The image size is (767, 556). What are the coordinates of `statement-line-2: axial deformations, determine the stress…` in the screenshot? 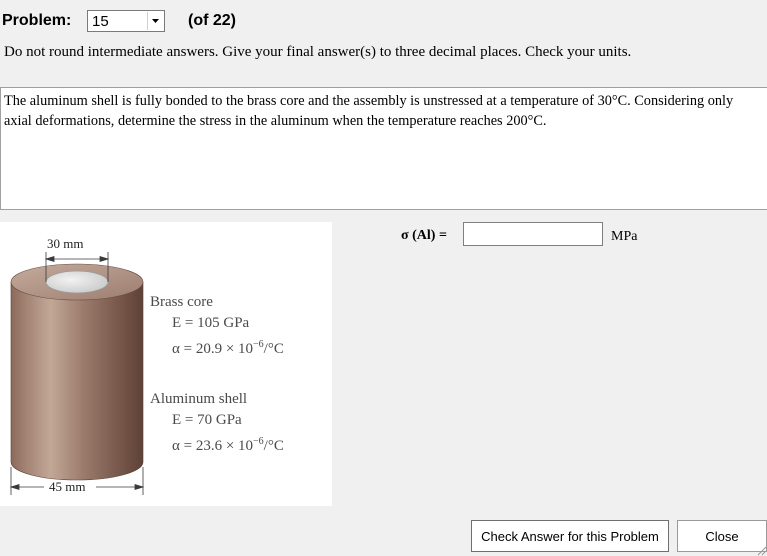 It's located at (275, 121).